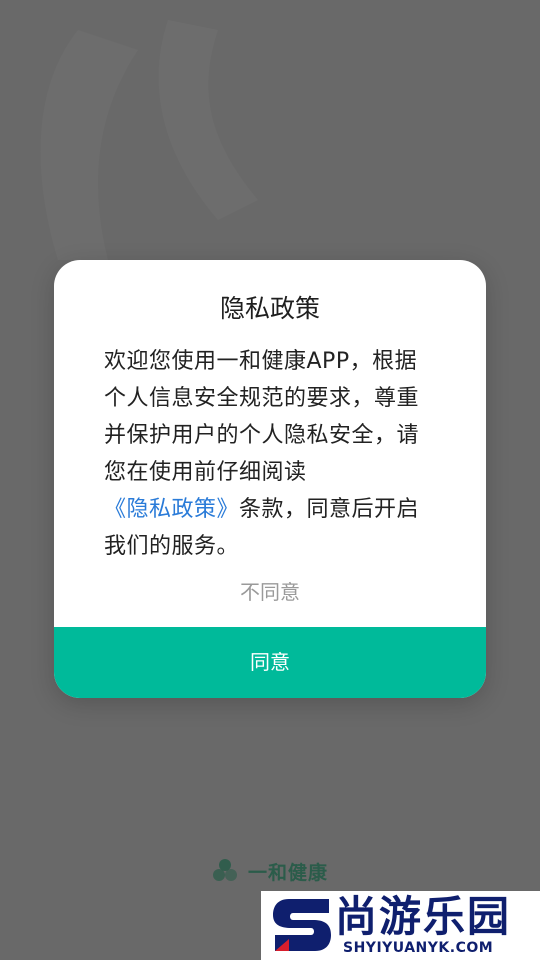 This screenshot has height=960, width=540. I want to click on watermark-title: 尚游乐园, so click(423, 916).